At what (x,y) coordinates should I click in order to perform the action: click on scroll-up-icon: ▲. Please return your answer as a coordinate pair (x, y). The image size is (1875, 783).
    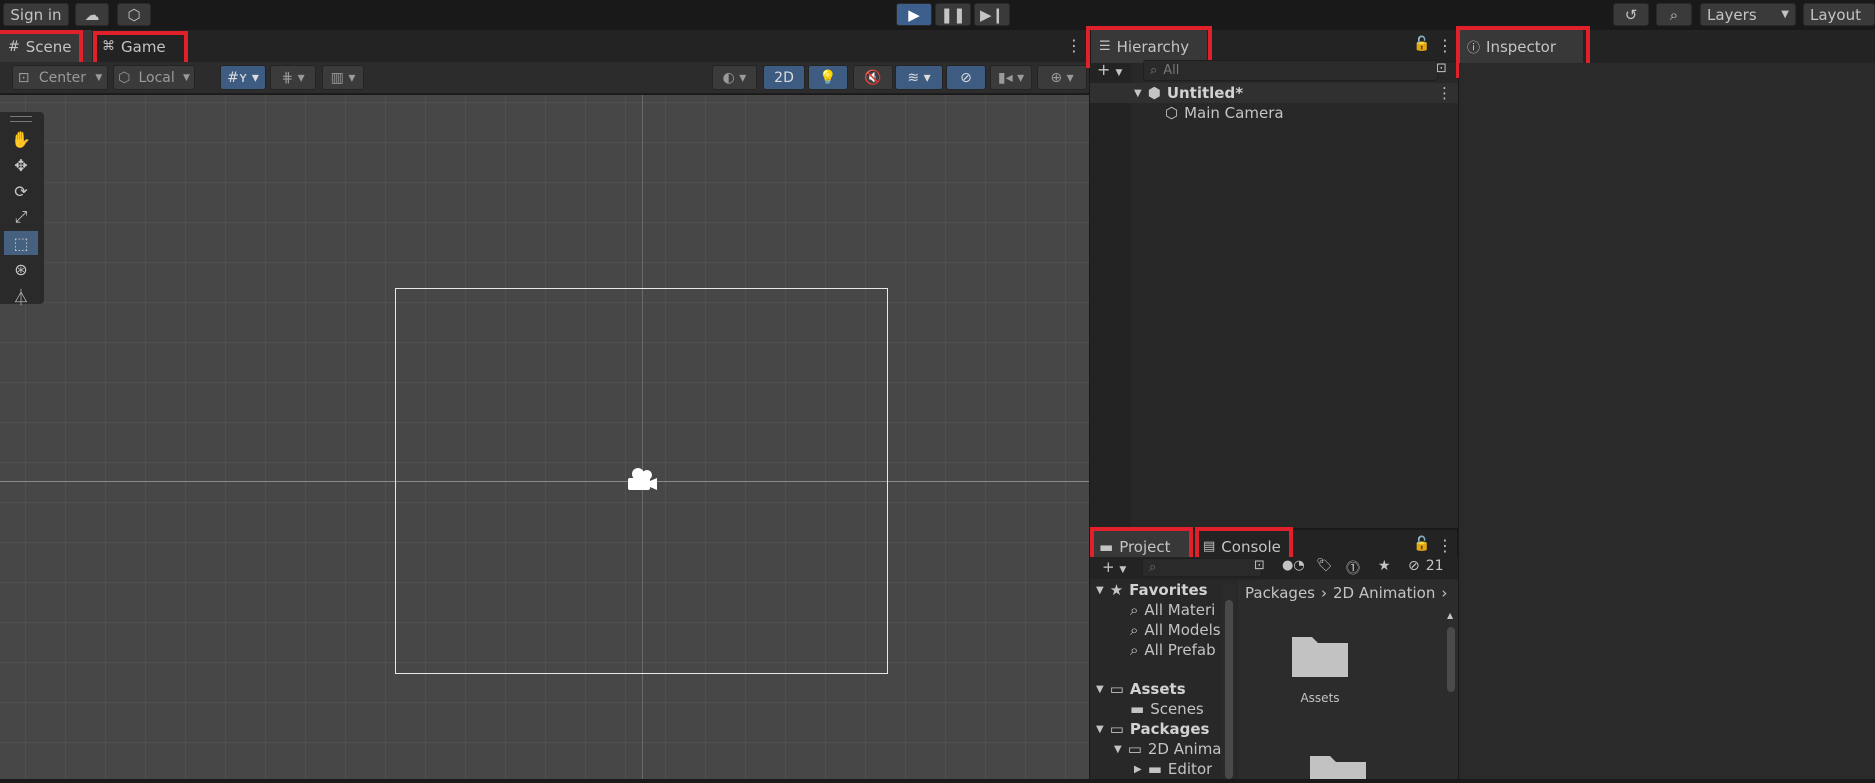
    Looking at the image, I should click on (1450, 615).